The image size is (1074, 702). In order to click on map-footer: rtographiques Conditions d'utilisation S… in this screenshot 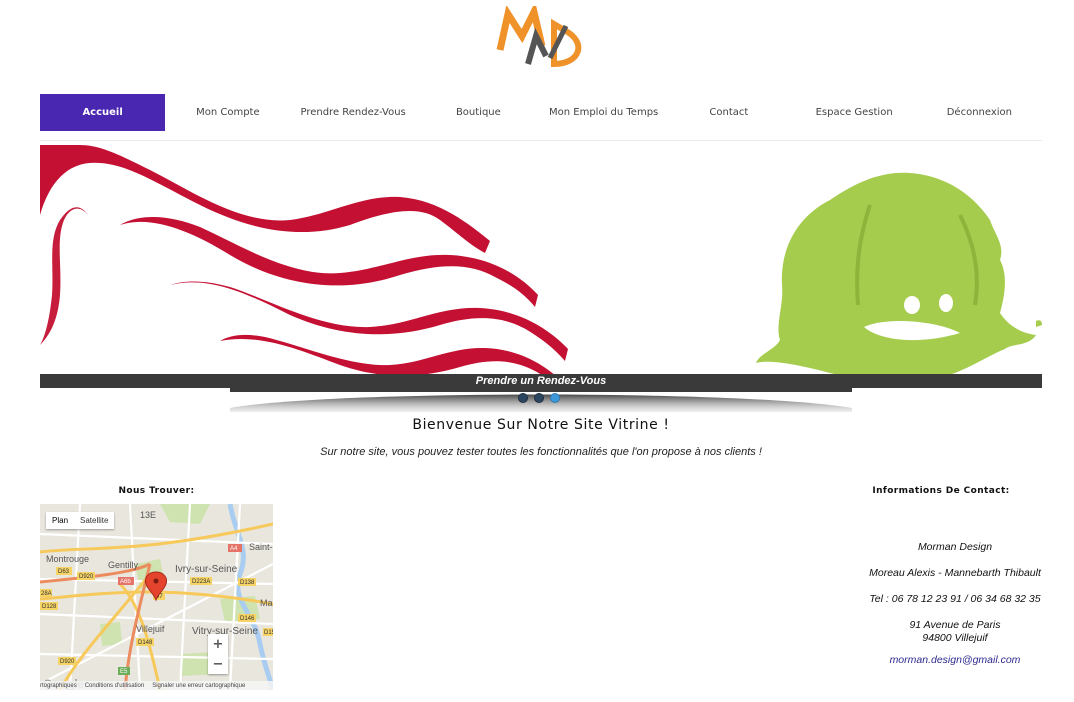, I will do `click(156, 685)`.